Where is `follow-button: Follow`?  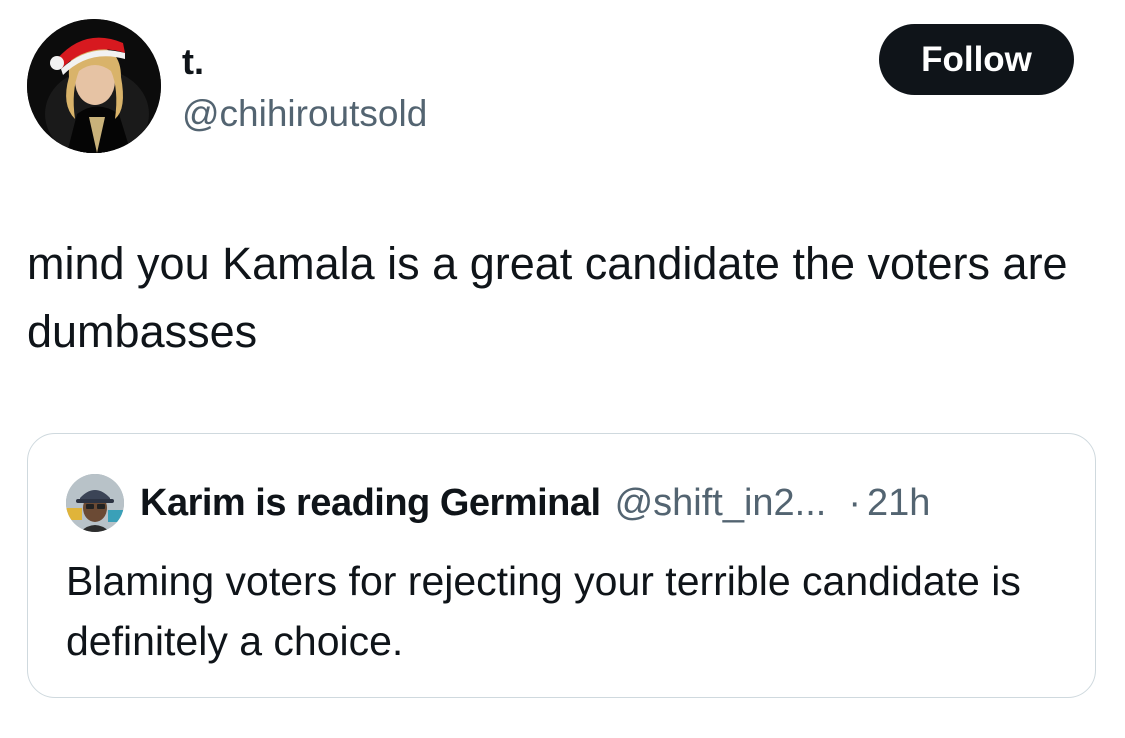 follow-button: Follow is located at coordinates (976, 59).